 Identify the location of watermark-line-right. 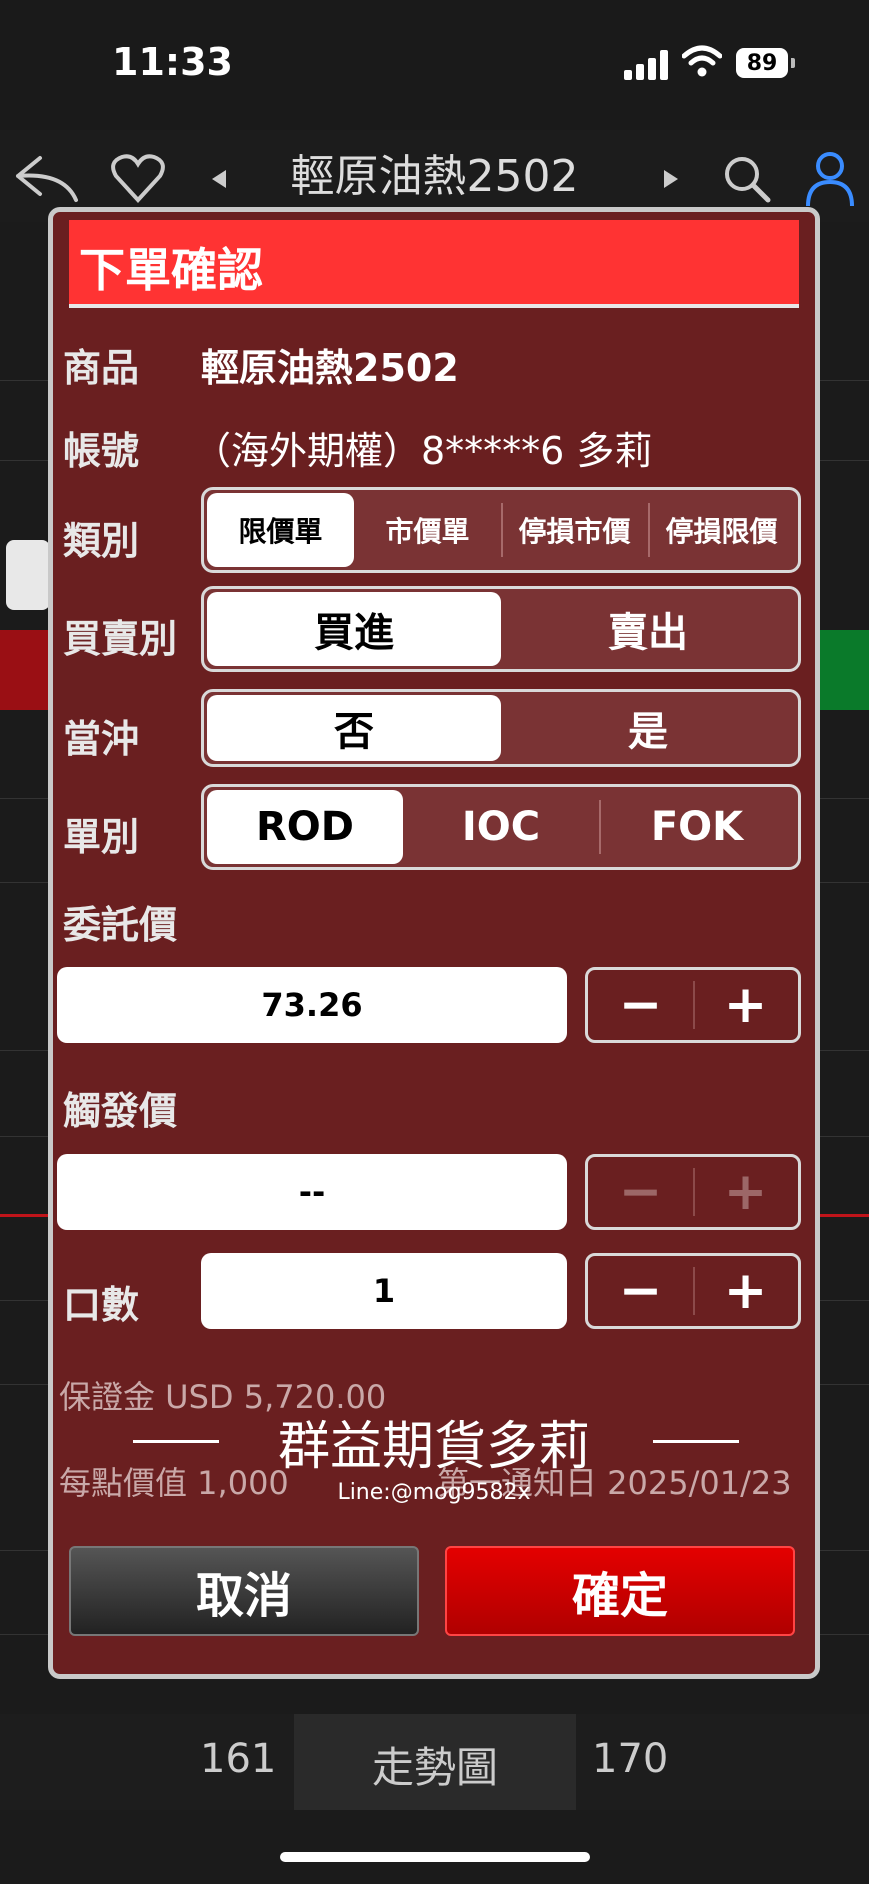
(696, 1441).